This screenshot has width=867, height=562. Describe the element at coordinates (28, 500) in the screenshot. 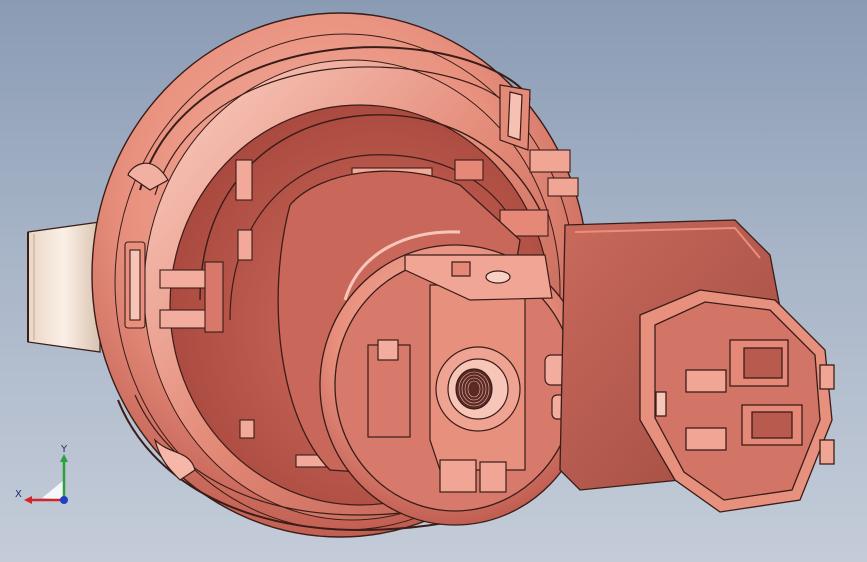

I see `x-axis-arrow` at that location.